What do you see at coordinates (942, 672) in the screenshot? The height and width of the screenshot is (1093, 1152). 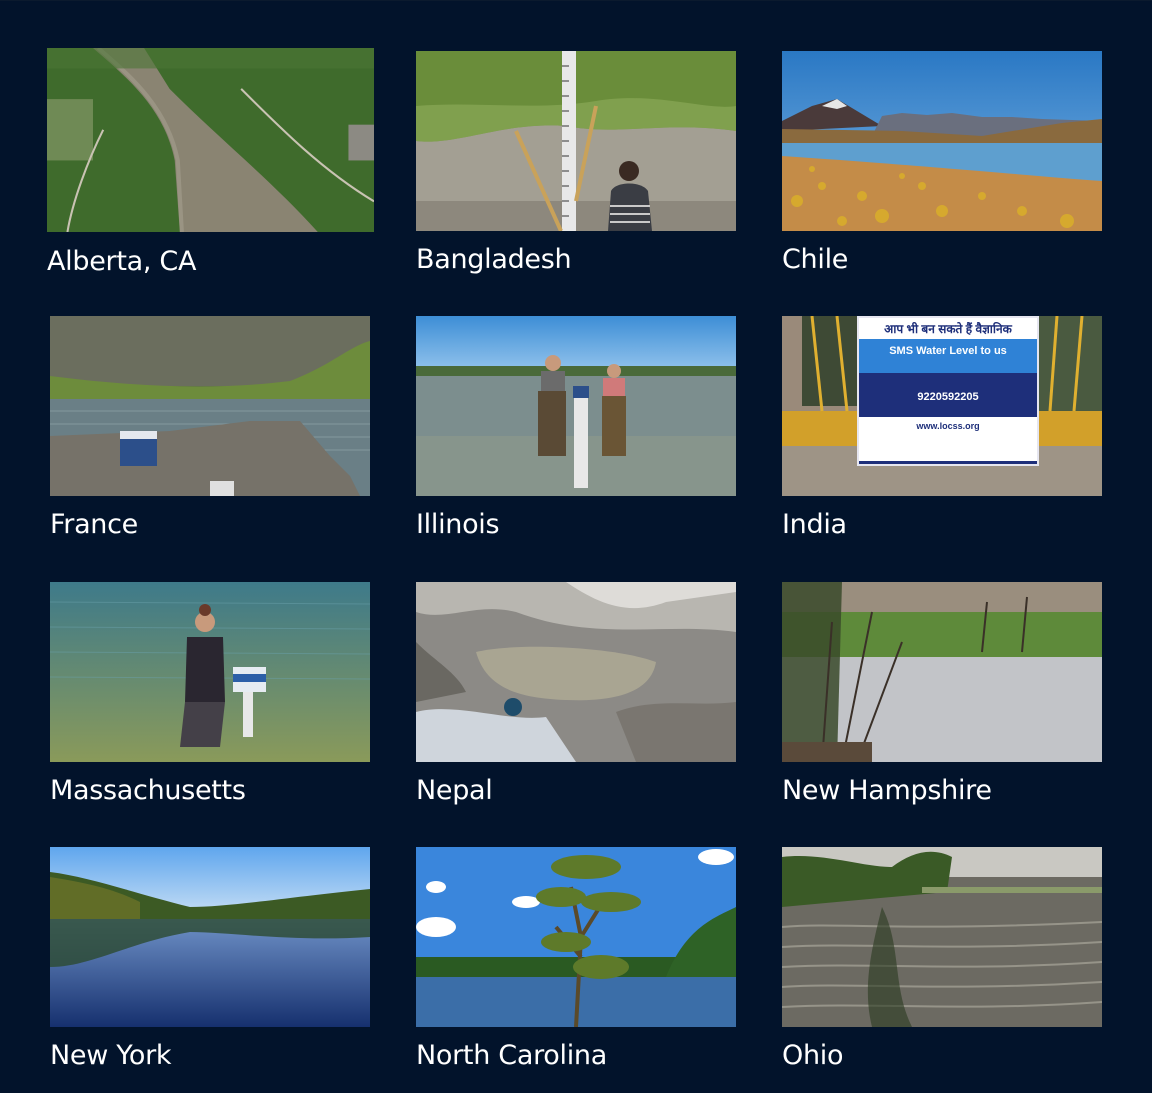 I see `new-hampshire-photo` at bounding box center [942, 672].